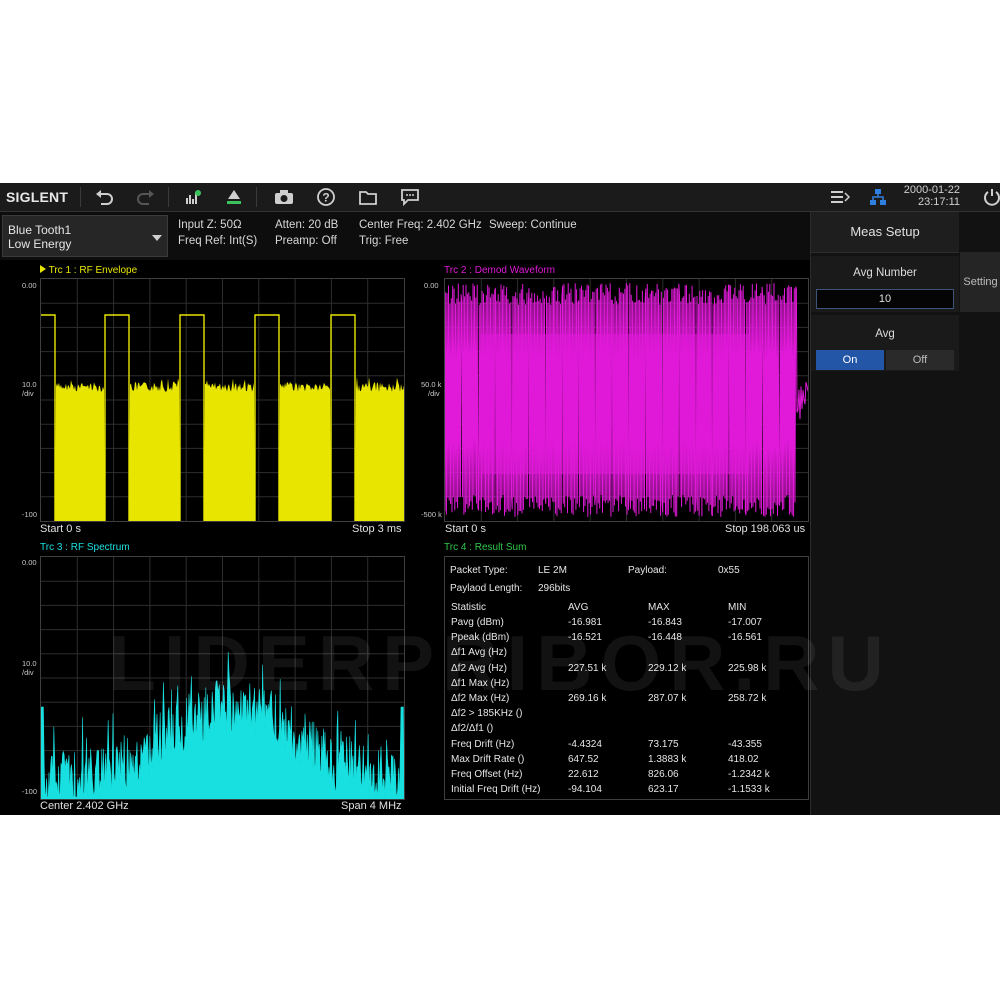  I want to click on table-row: Δf1 Max (Hz), so click(626, 685).